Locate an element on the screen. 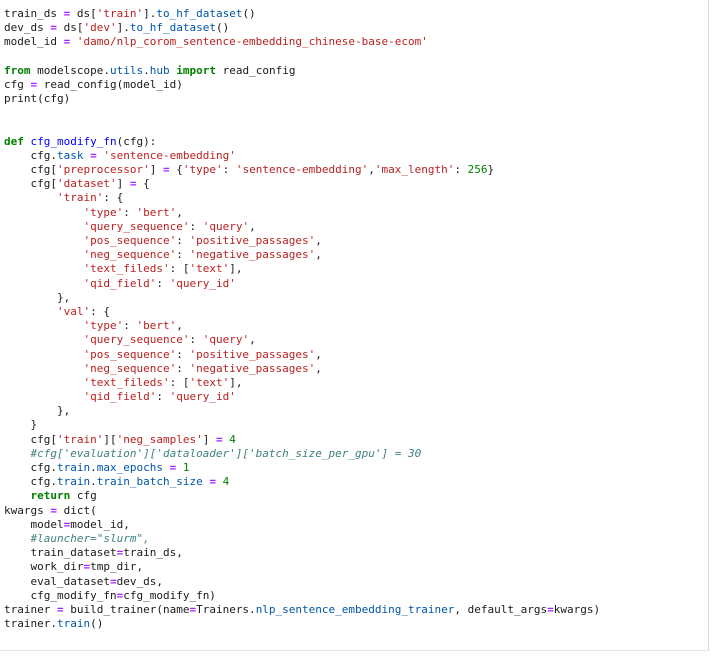 The image size is (720, 662). code-text: train_dataset is located at coordinates (60, 553).